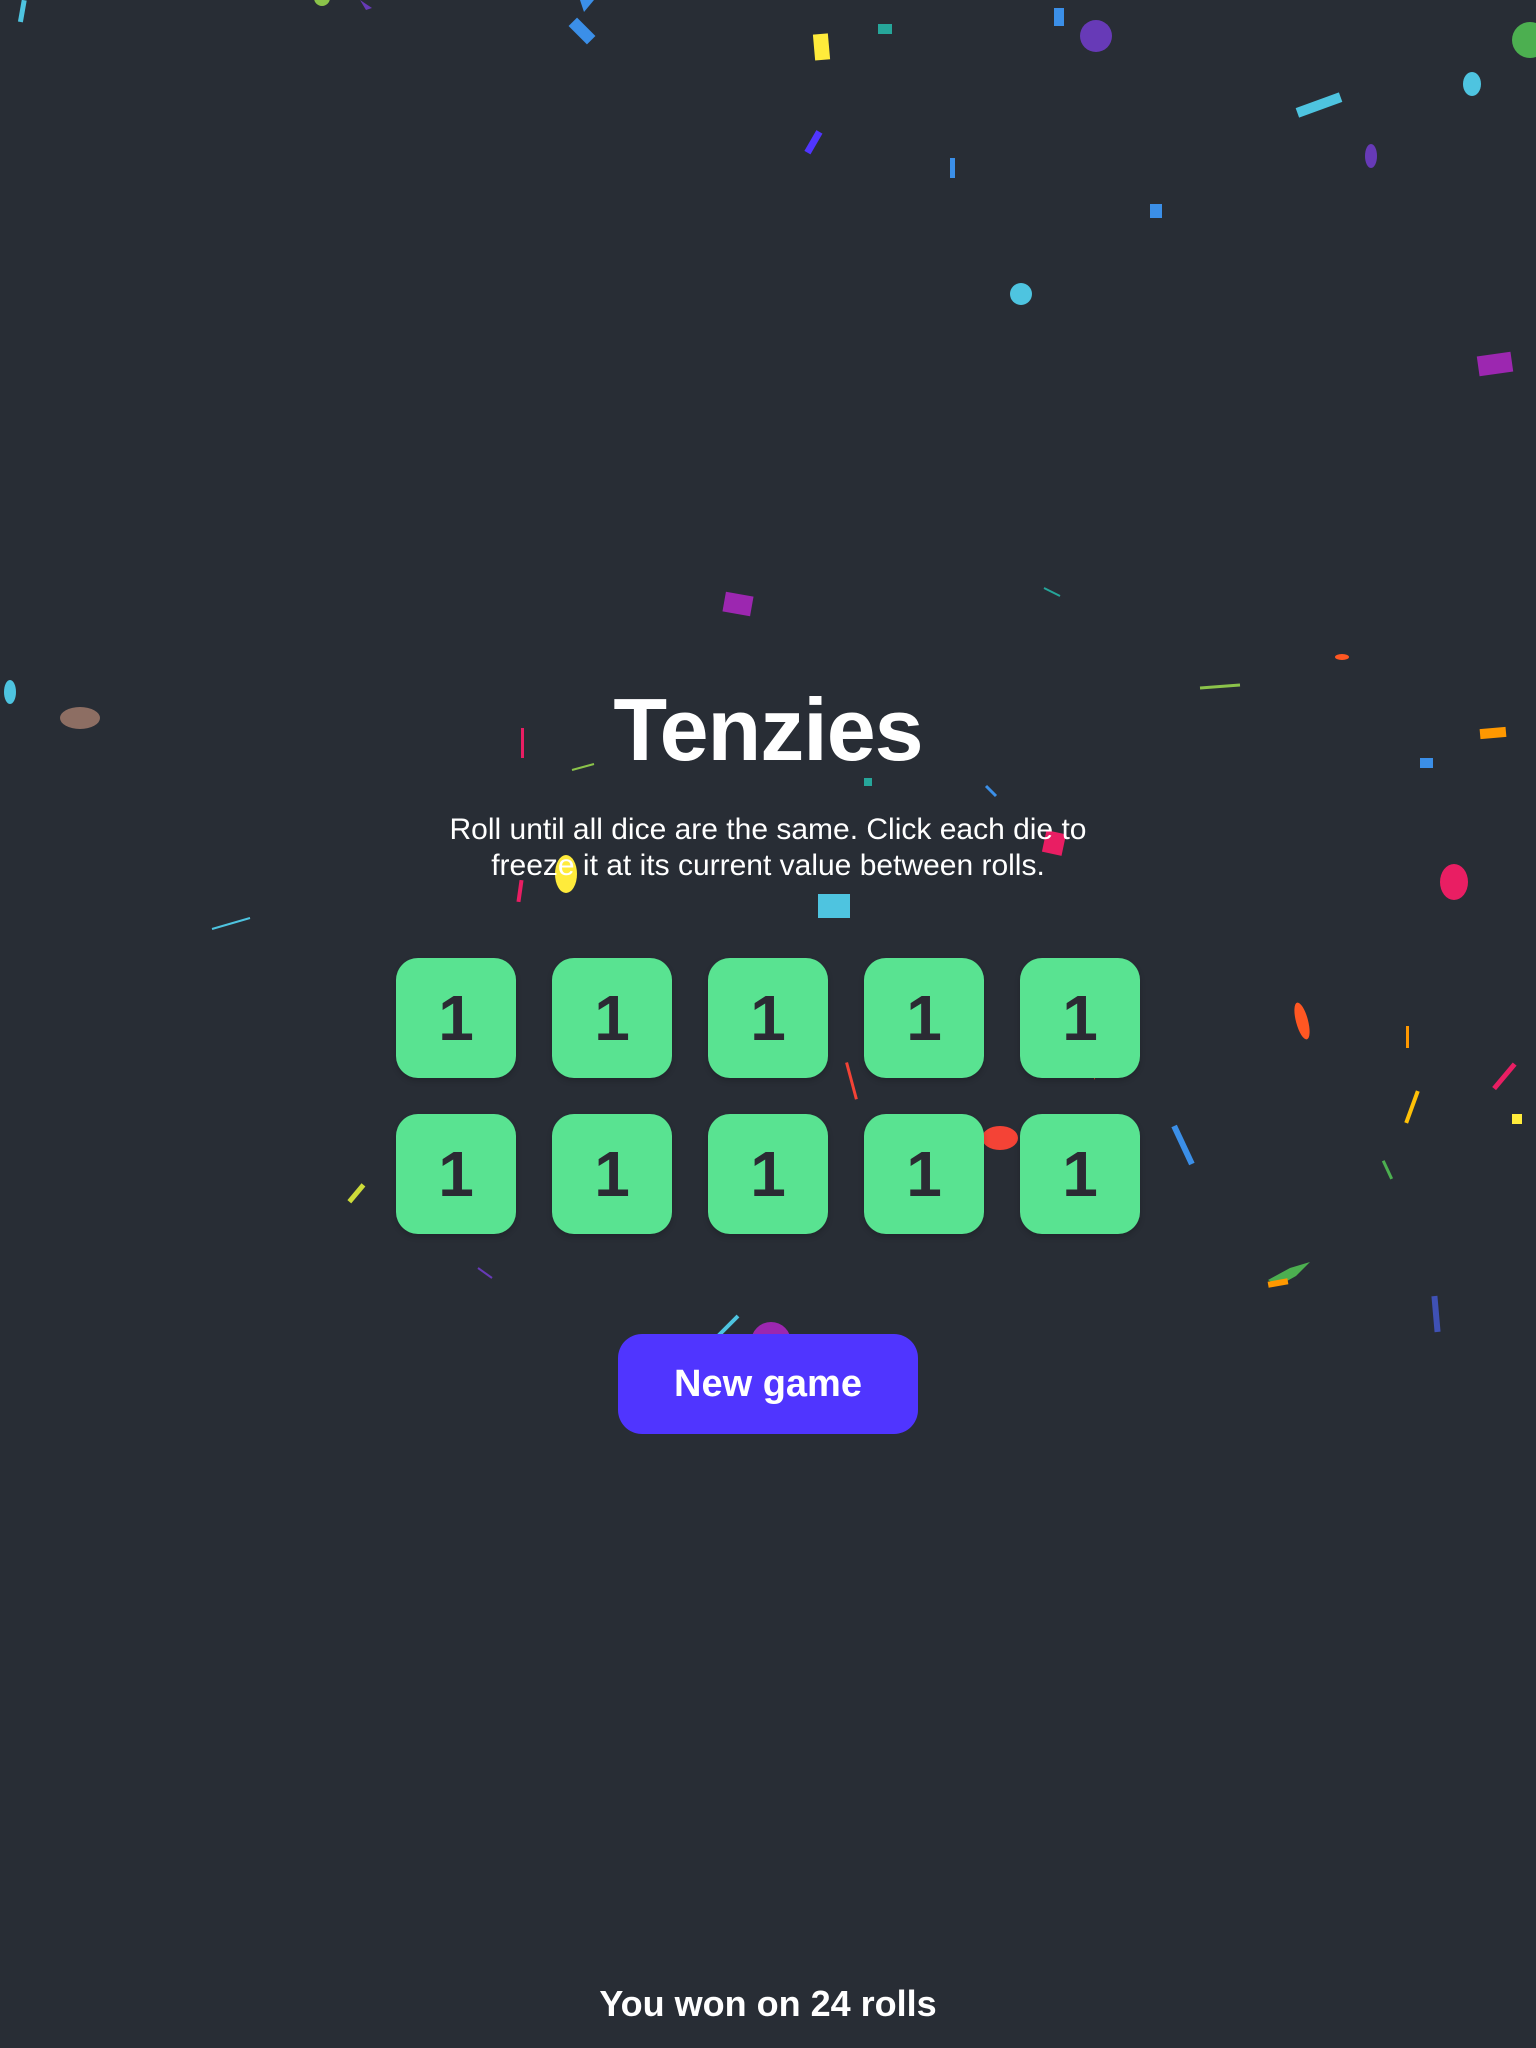  Describe the element at coordinates (924, 1174) in the screenshot. I see `die-9: 1` at that location.